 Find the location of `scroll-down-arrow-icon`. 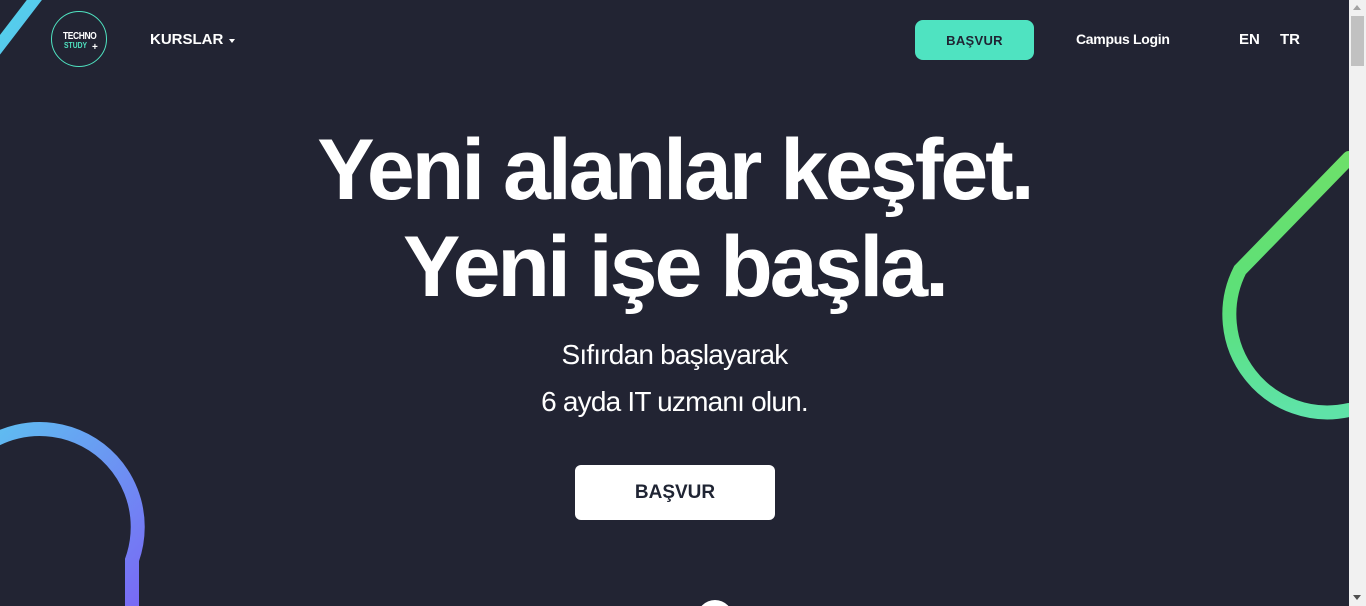

scroll-down-arrow-icon is located at coordinates (1357, 597).